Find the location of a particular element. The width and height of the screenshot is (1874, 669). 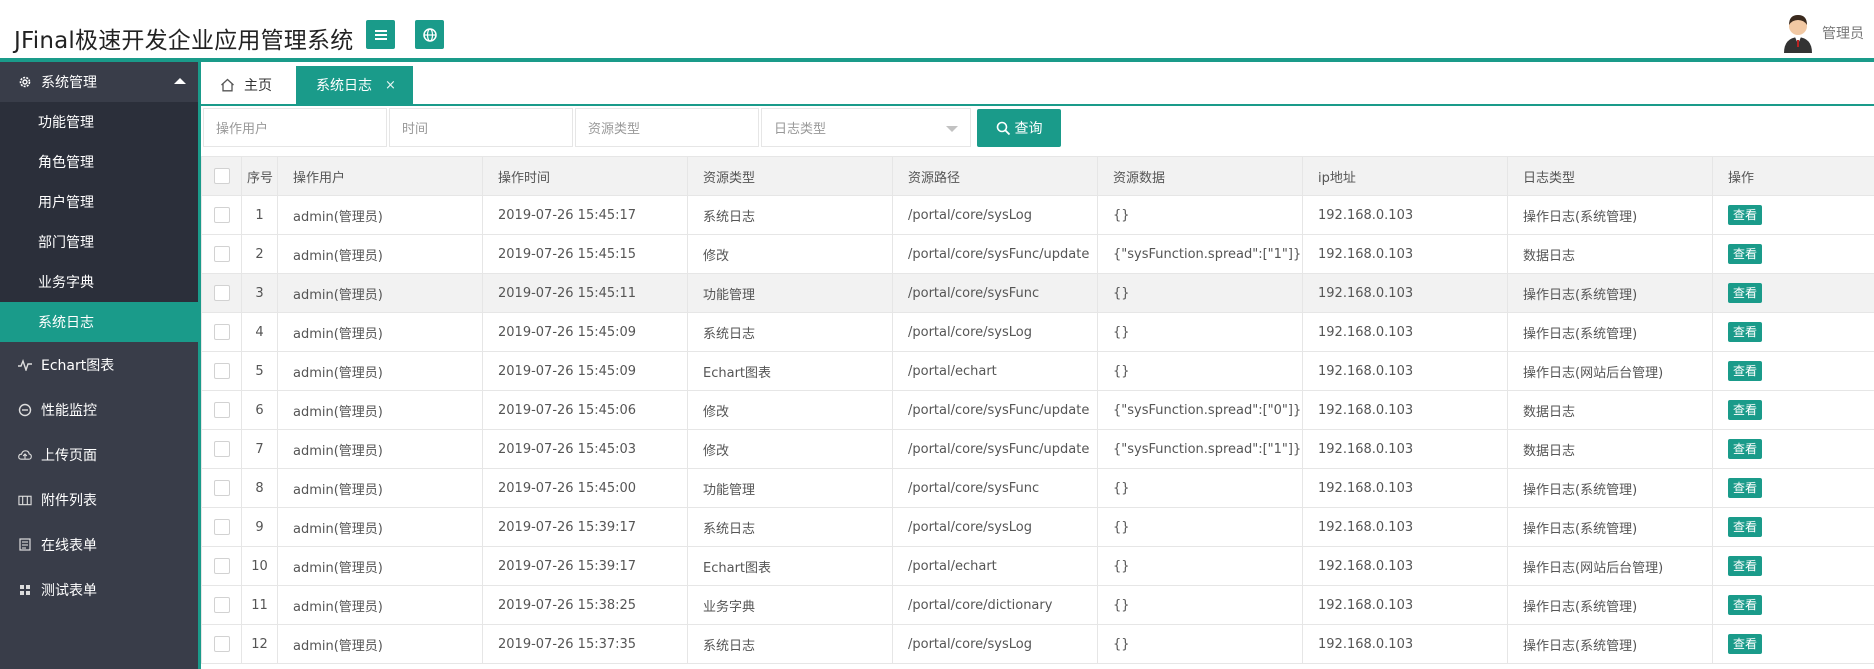

log-type-select-value: 日志类型 is located at coordinates (800, 129).